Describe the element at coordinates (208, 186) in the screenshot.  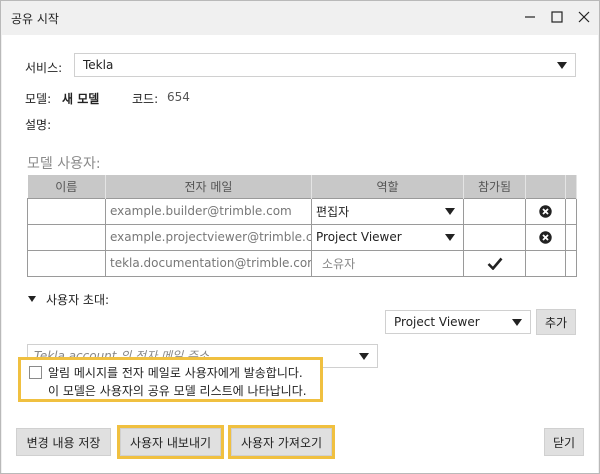
I see `column-header-email: 전자 메일` at that location.